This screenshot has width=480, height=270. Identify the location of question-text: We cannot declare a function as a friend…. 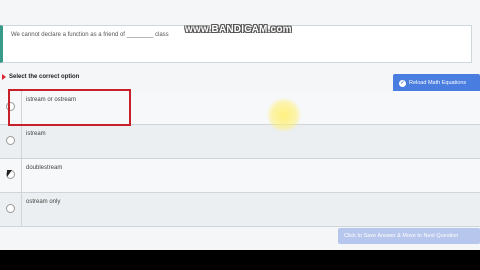
(90, 35).